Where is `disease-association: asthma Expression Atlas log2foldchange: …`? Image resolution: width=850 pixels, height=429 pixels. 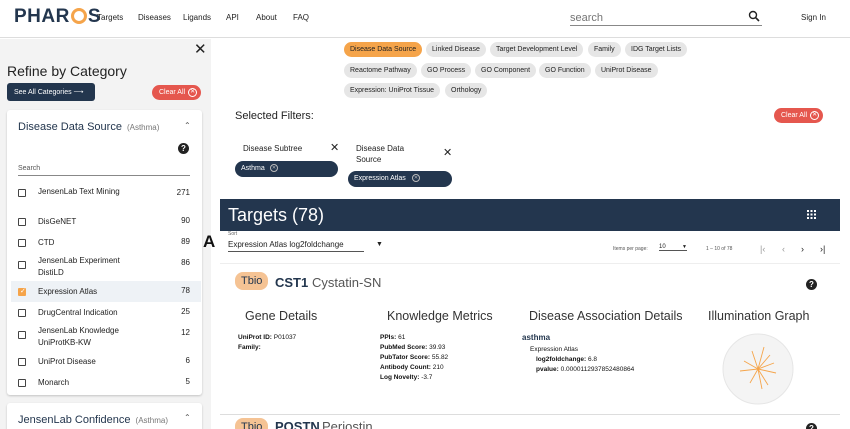 disease-association: asthma Expression Atlas log2foldchange: … is located at coordinates (612, 354).